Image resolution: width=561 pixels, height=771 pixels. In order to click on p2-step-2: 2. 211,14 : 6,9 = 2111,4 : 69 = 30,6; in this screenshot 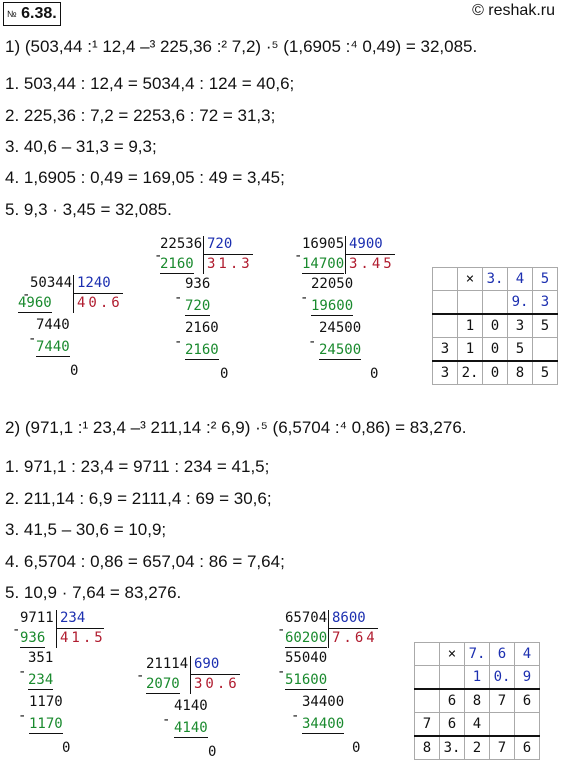, I will do `click(138, 498)`.